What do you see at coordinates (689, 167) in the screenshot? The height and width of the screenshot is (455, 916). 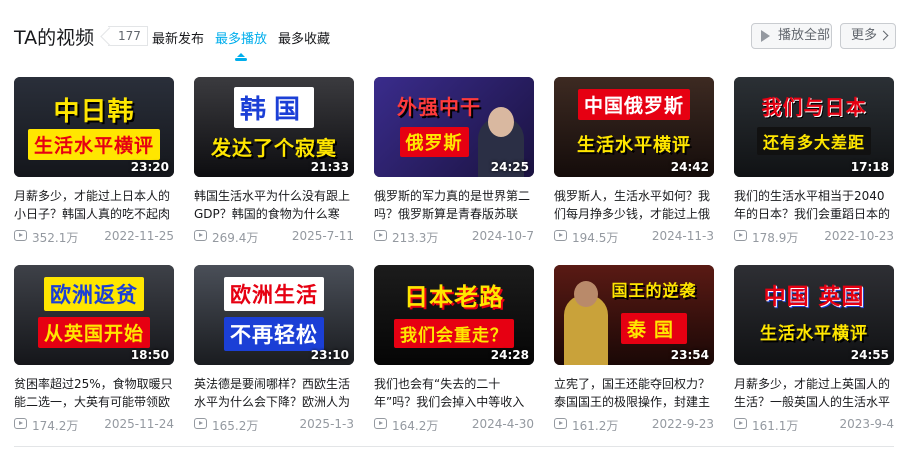 I see `video-duration: 24:42` at bounding box center [689, 167].